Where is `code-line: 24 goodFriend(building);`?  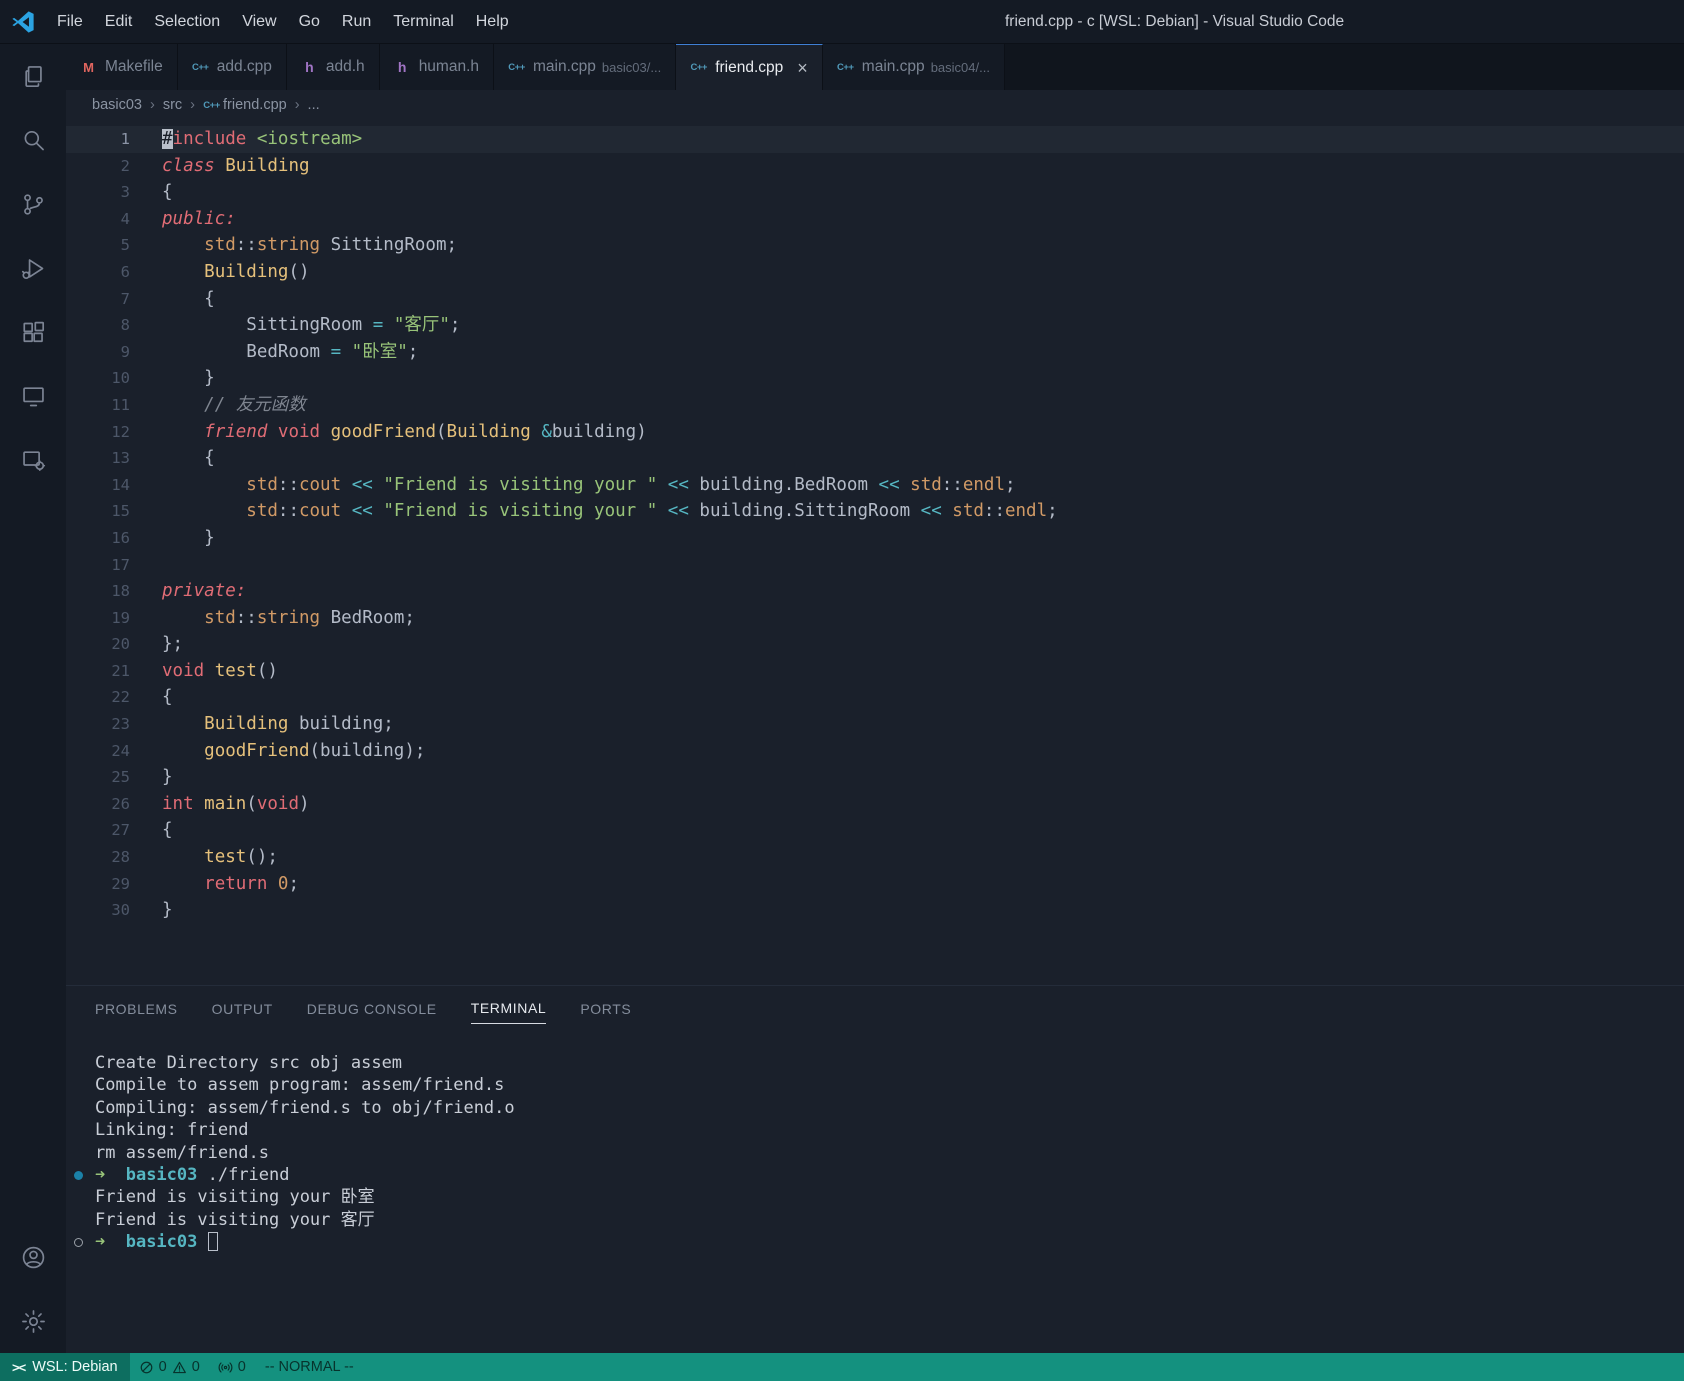
code-line: 24 goodFriend(building); is located at coordinates (875, 751).